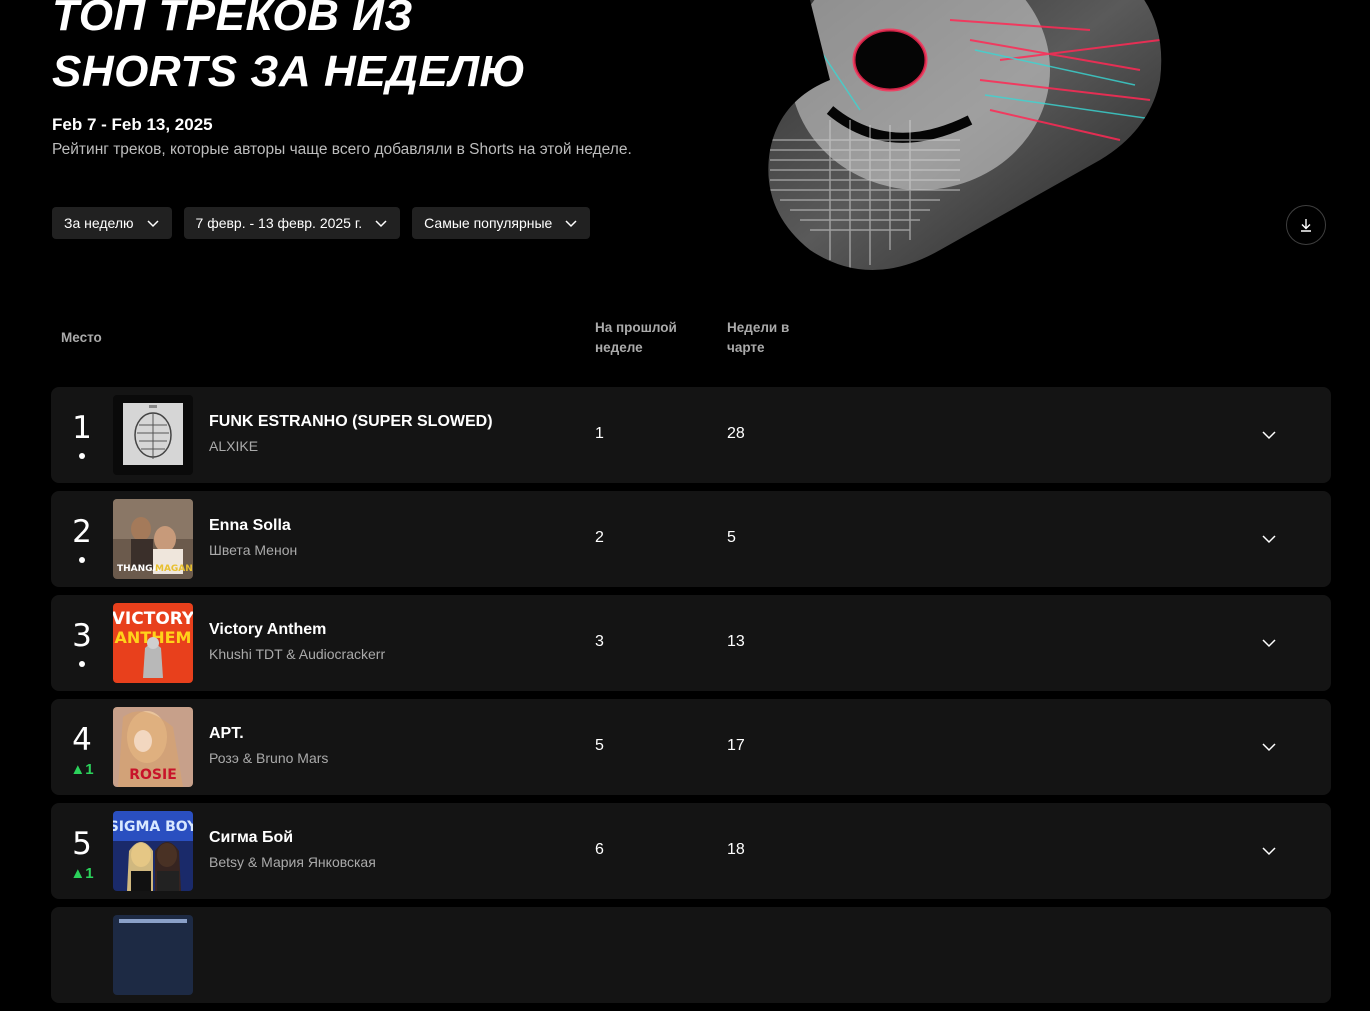  Describe the element at coordinates (250, 526) in the screenshot. I see `track-title: Enna Solla` at that location.